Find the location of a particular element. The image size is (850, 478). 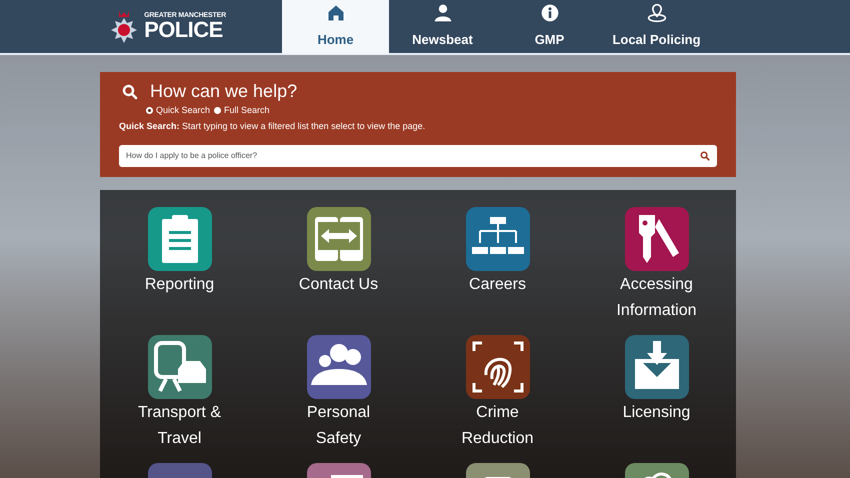

tile-label: Licensing is located at coordinates (657, 413).